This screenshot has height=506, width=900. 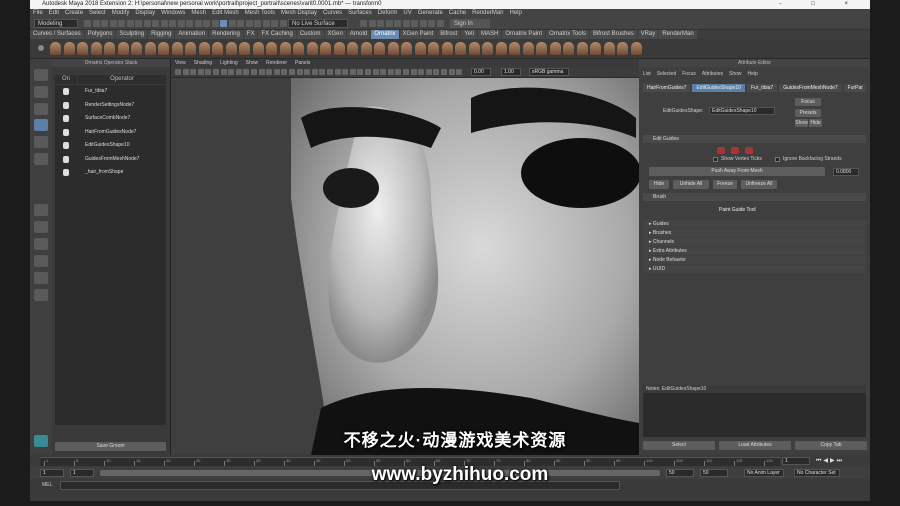 What do you see at coordinates (52, 473) in the screenshot?
I see `start-frame-field: 1` at bounding box center [52, 473].